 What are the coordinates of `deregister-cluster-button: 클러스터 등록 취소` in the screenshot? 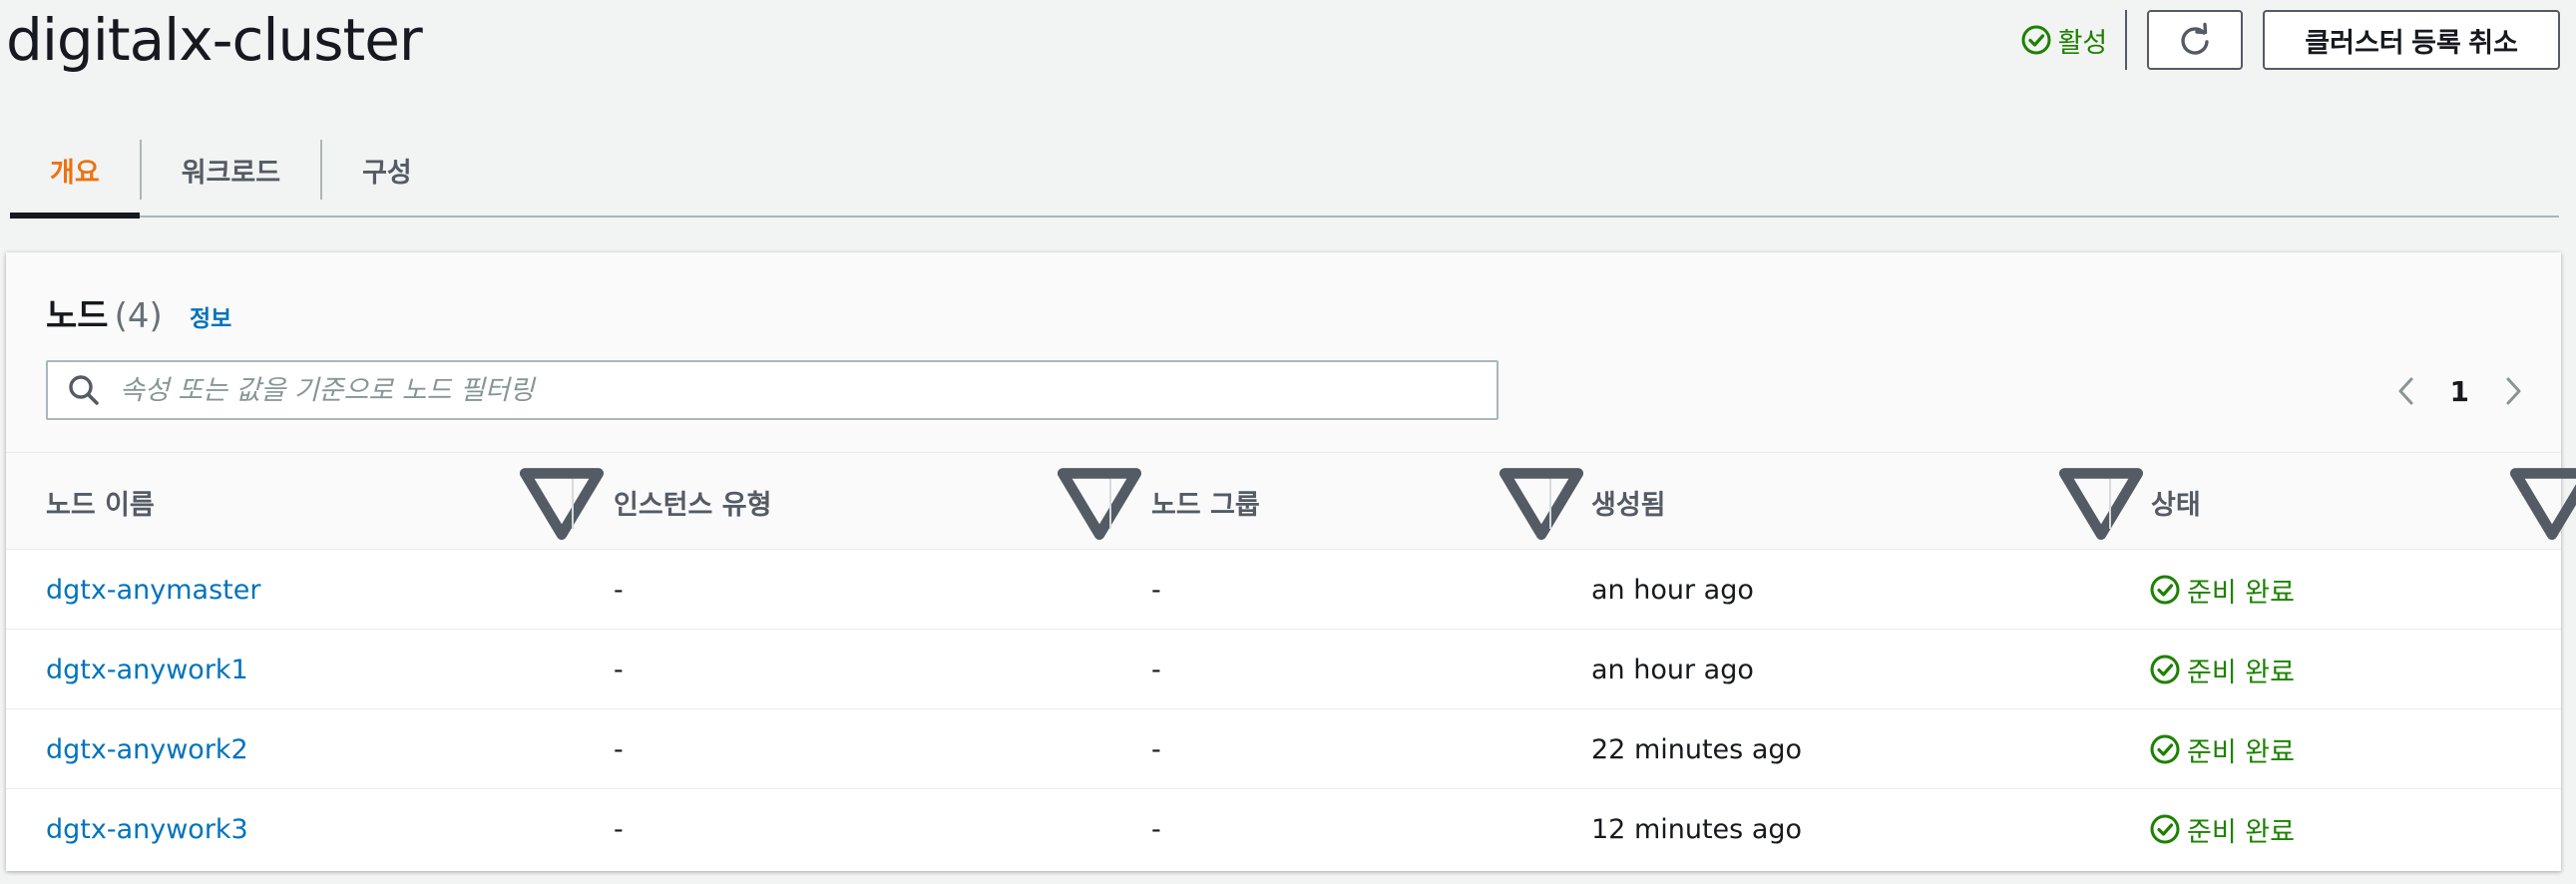 It's located at (2411, 40).